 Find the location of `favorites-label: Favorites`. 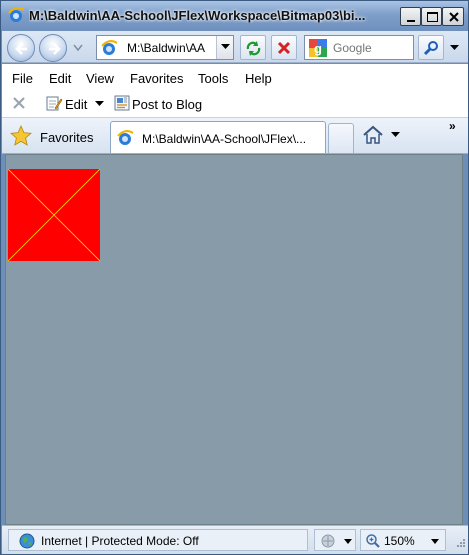

favorites-label: Favorites is located at coordinates (67, 137).